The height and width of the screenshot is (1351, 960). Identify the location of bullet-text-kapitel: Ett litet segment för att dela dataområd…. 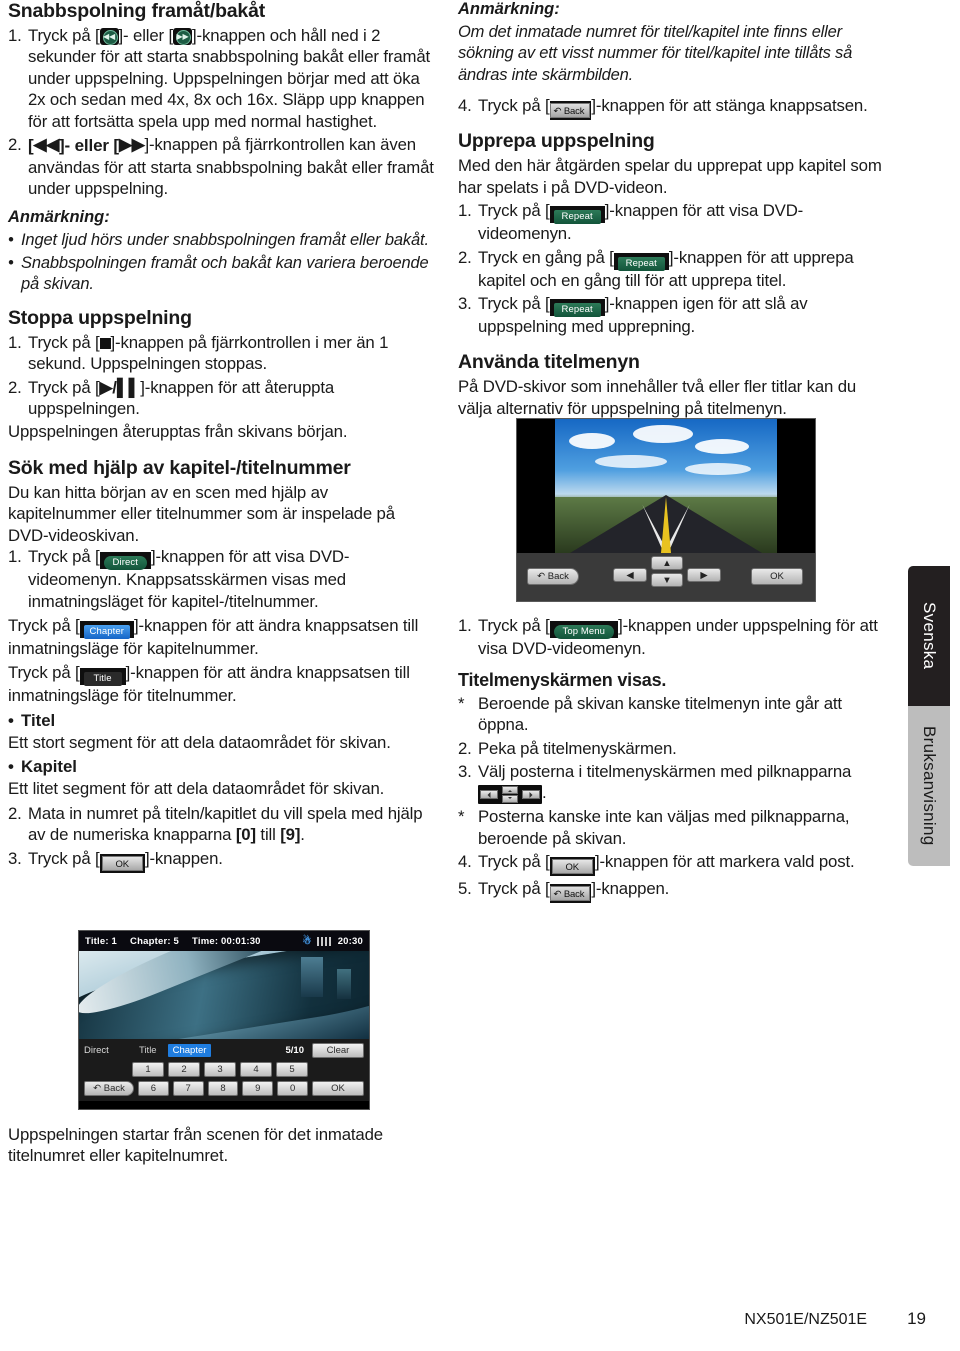
(196, 789).